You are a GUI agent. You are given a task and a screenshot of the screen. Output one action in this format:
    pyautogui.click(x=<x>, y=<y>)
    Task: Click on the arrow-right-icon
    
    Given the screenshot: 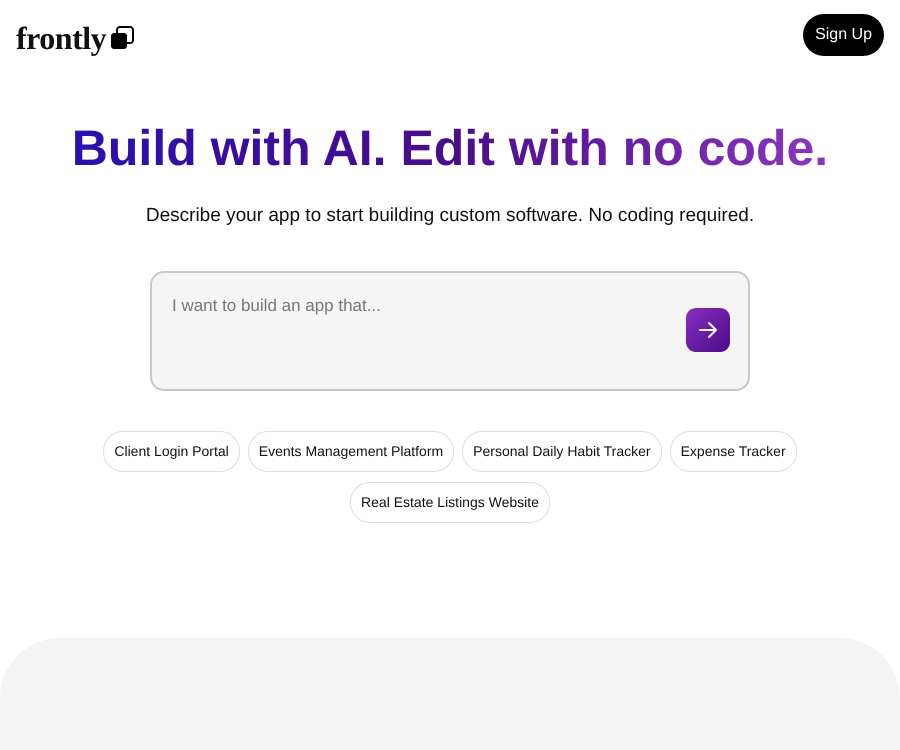 What is the action you would take?
    pyautogui.click(x=708, y=329)
    